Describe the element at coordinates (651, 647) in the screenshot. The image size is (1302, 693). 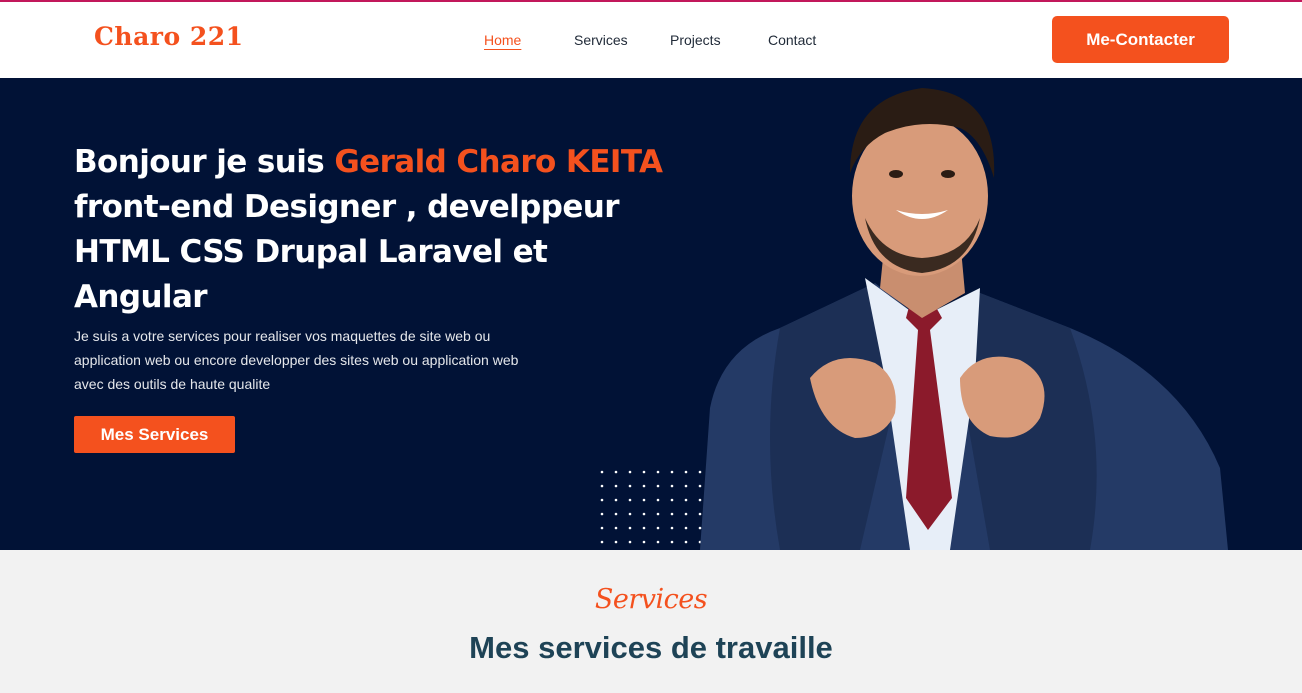
I see `services-heading: Mes services de travaille` at that location.